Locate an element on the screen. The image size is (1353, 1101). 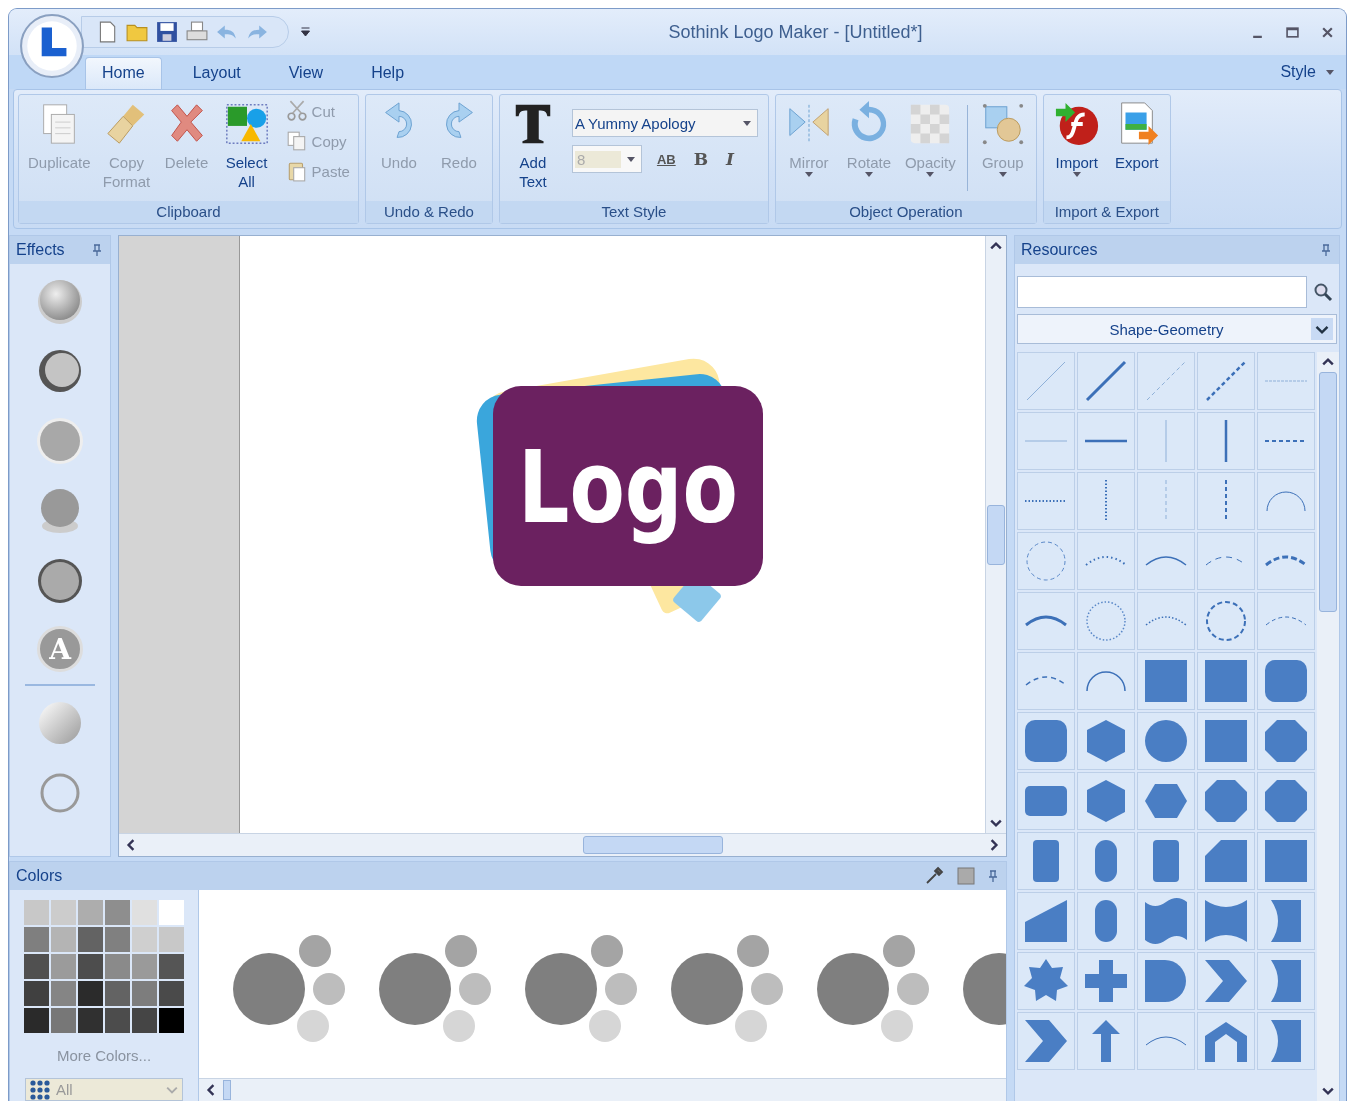
ribbon-button: Export is located at coordinates (1136, 136).